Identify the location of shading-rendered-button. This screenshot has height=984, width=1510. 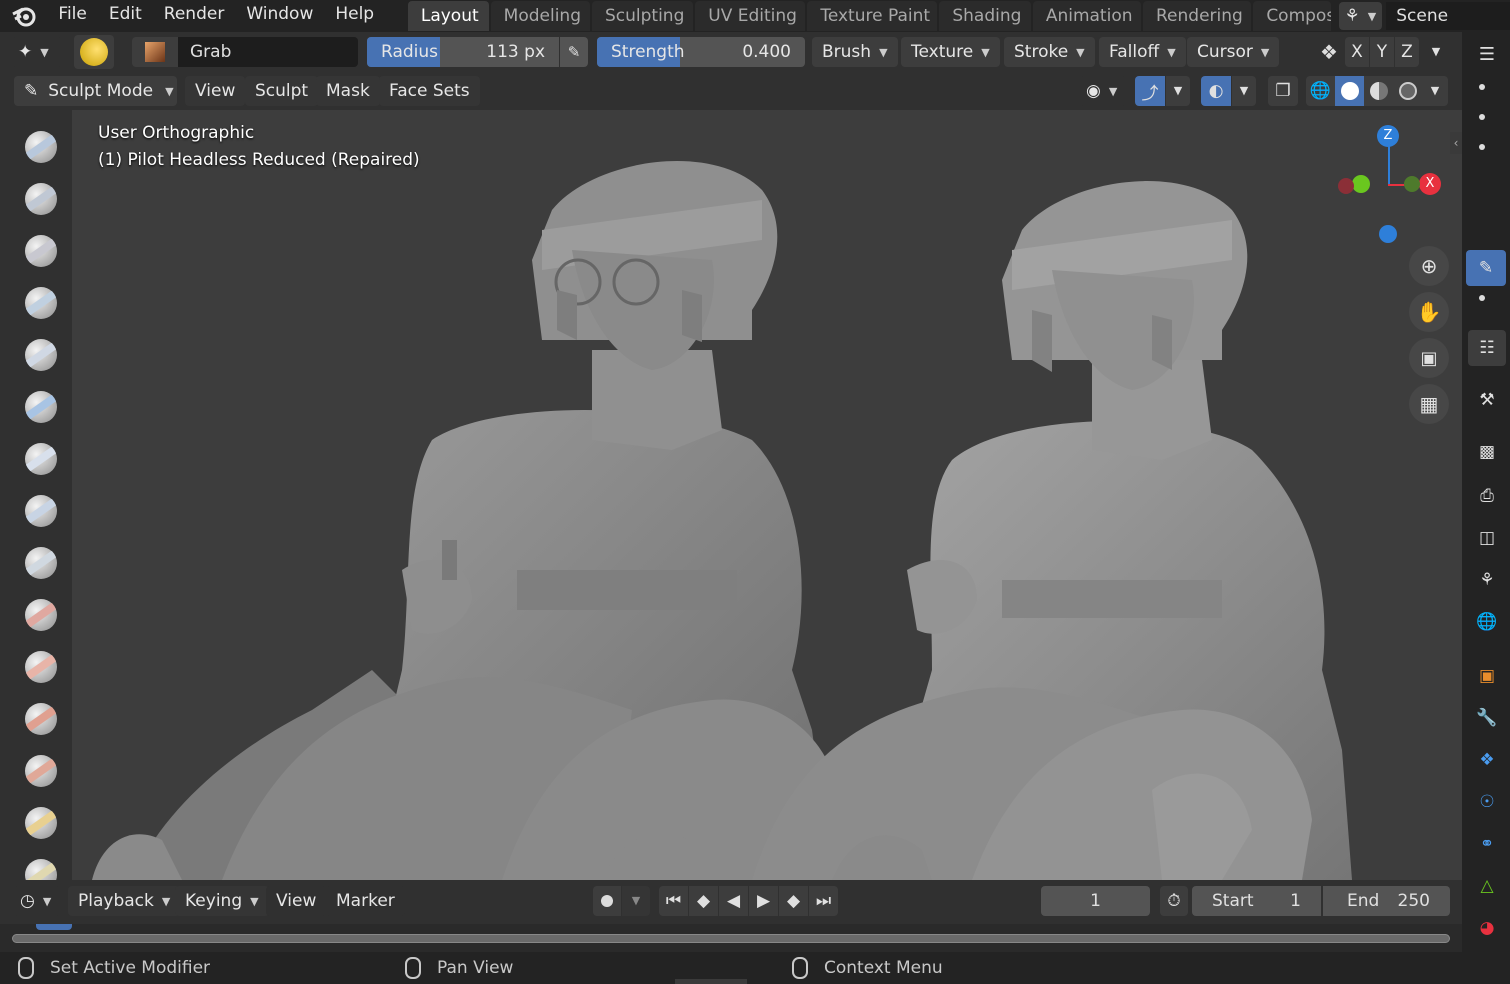
(1407, 91).